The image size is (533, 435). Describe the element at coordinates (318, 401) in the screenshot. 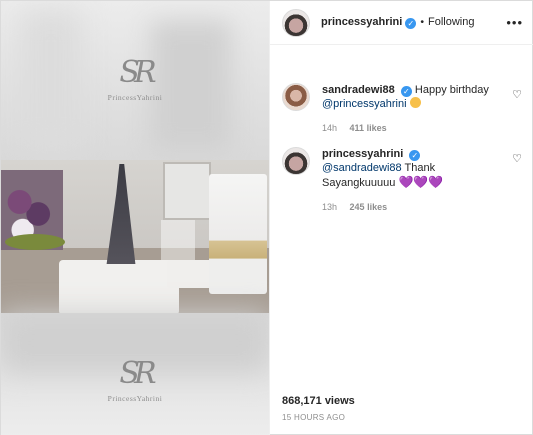

I see `view-count: 868,171 views` at that location.